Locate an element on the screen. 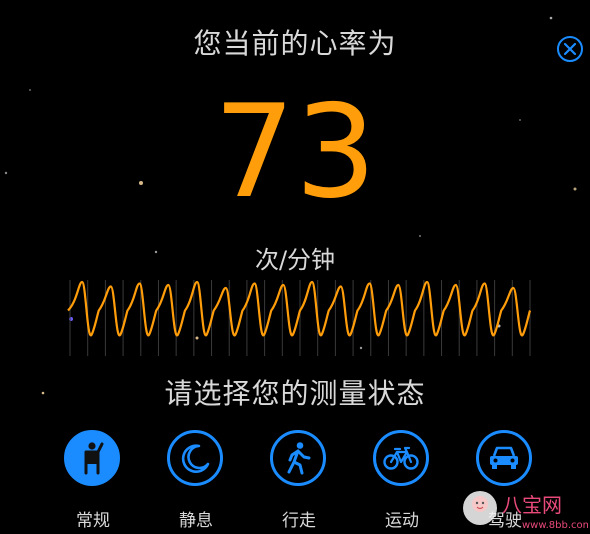 This screenshot has height=534, width=590. mode-label: 运动 is located at coordinates (402, 521).